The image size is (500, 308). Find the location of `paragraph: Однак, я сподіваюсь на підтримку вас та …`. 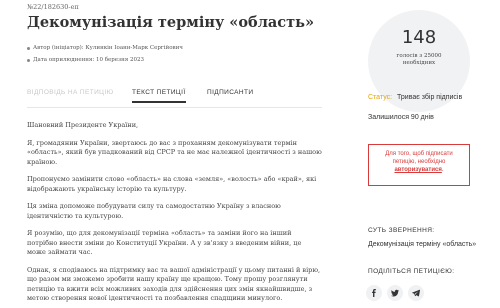

paragraph: Однак, я сподіваюсь на підтримку вас та … is located at coordinates (174, 284).